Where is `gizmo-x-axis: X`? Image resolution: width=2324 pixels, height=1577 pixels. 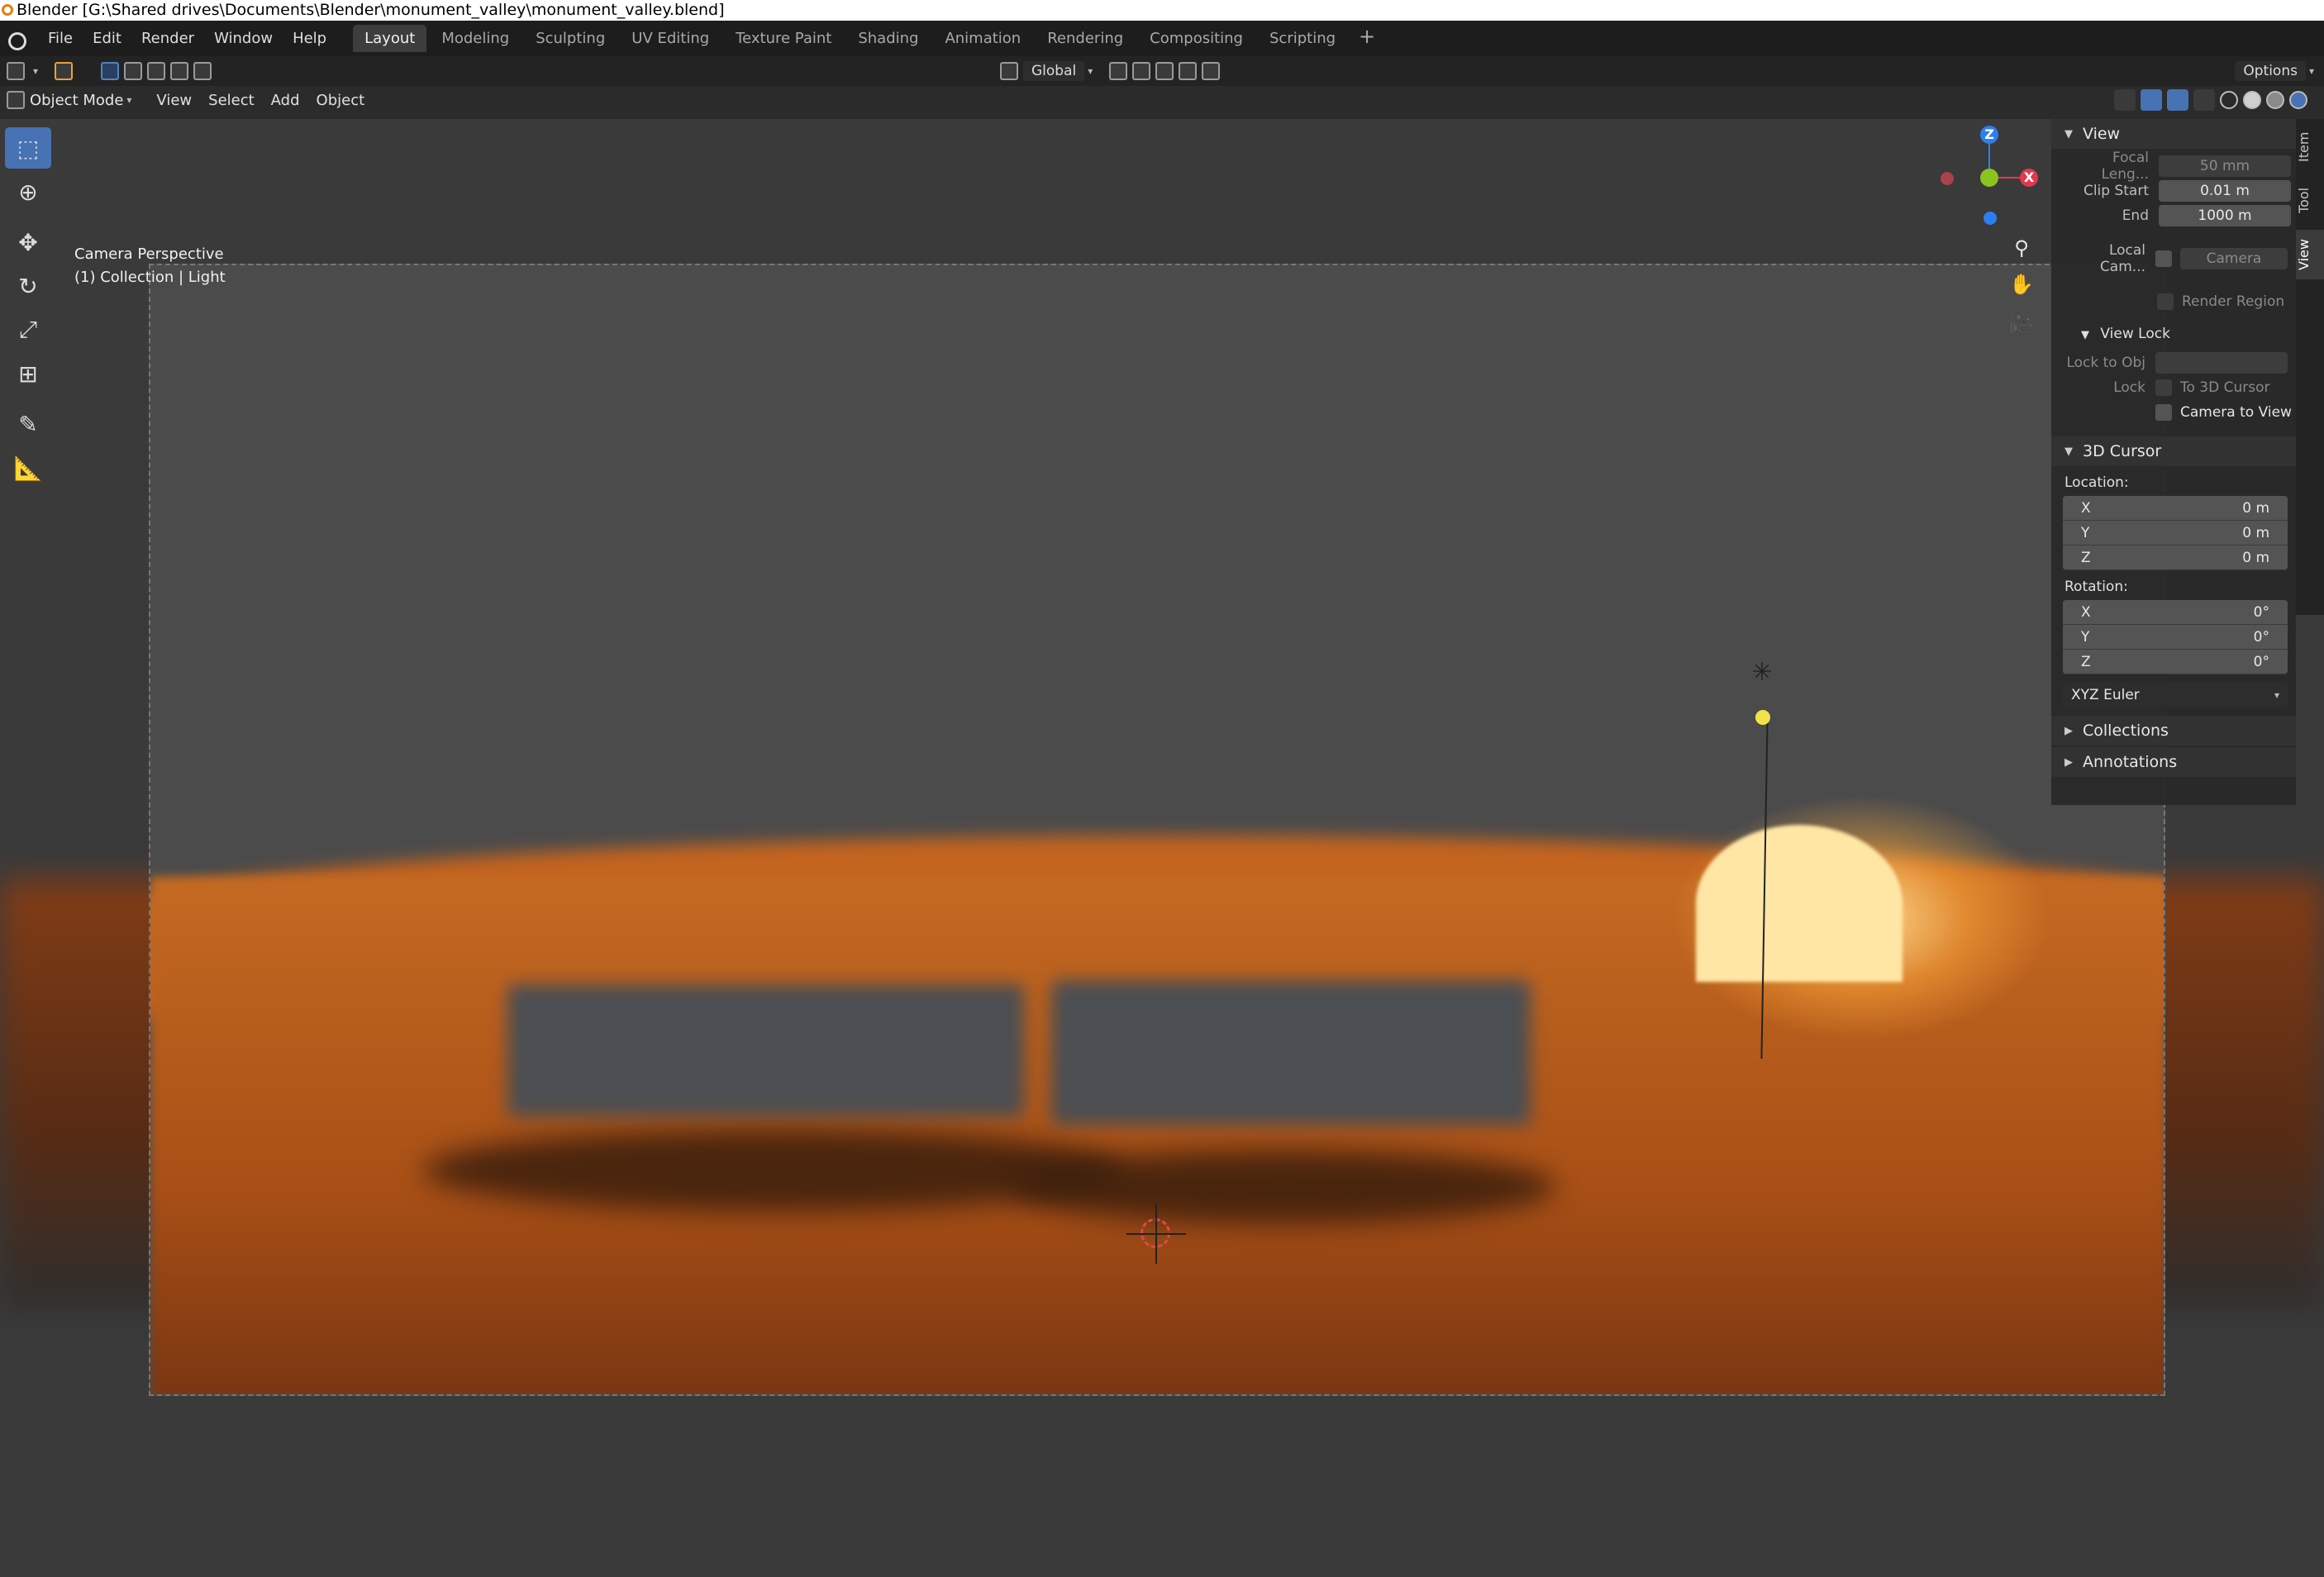 gizmo-x-axis: X is located at coordinates (2029, 178).